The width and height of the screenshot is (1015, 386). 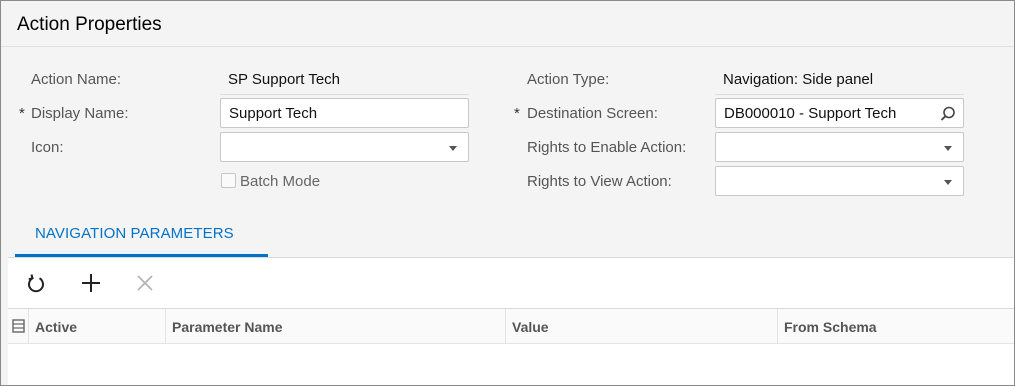 What do you see at coordinates (227, 327) in the screenshot?
I see `column-header-label: Parameter Name` at bounding box center [227, 327].